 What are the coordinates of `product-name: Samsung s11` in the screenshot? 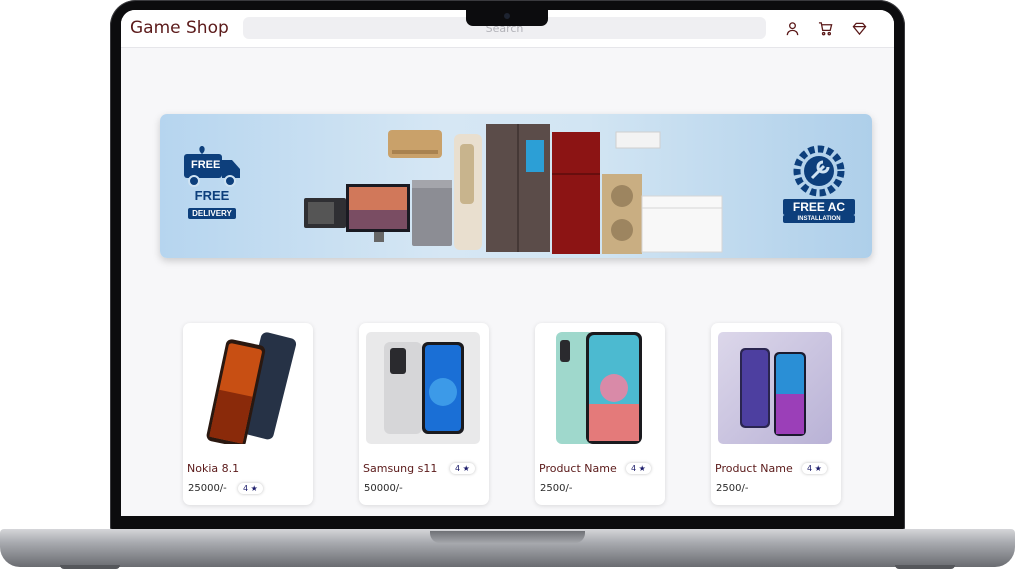 It's located at (408, 468).